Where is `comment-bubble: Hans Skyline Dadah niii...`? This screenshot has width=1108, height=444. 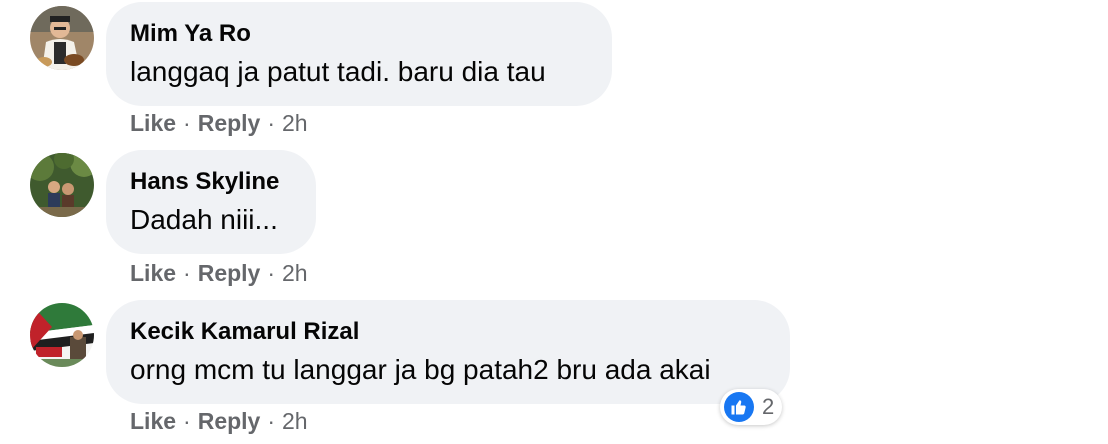 comment-bubble: Hans Skyline Dadah niii... is located at coordinates (211, 202).